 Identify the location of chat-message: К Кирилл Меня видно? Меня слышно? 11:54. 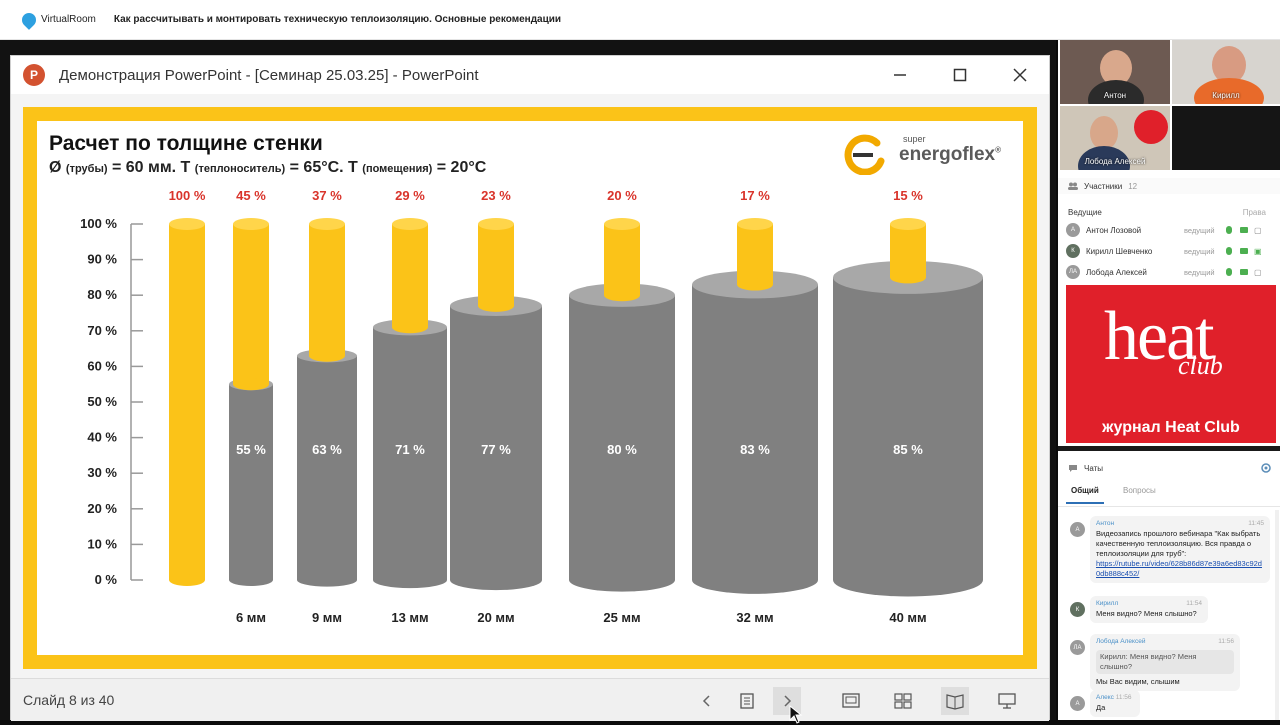
(1168, 612).